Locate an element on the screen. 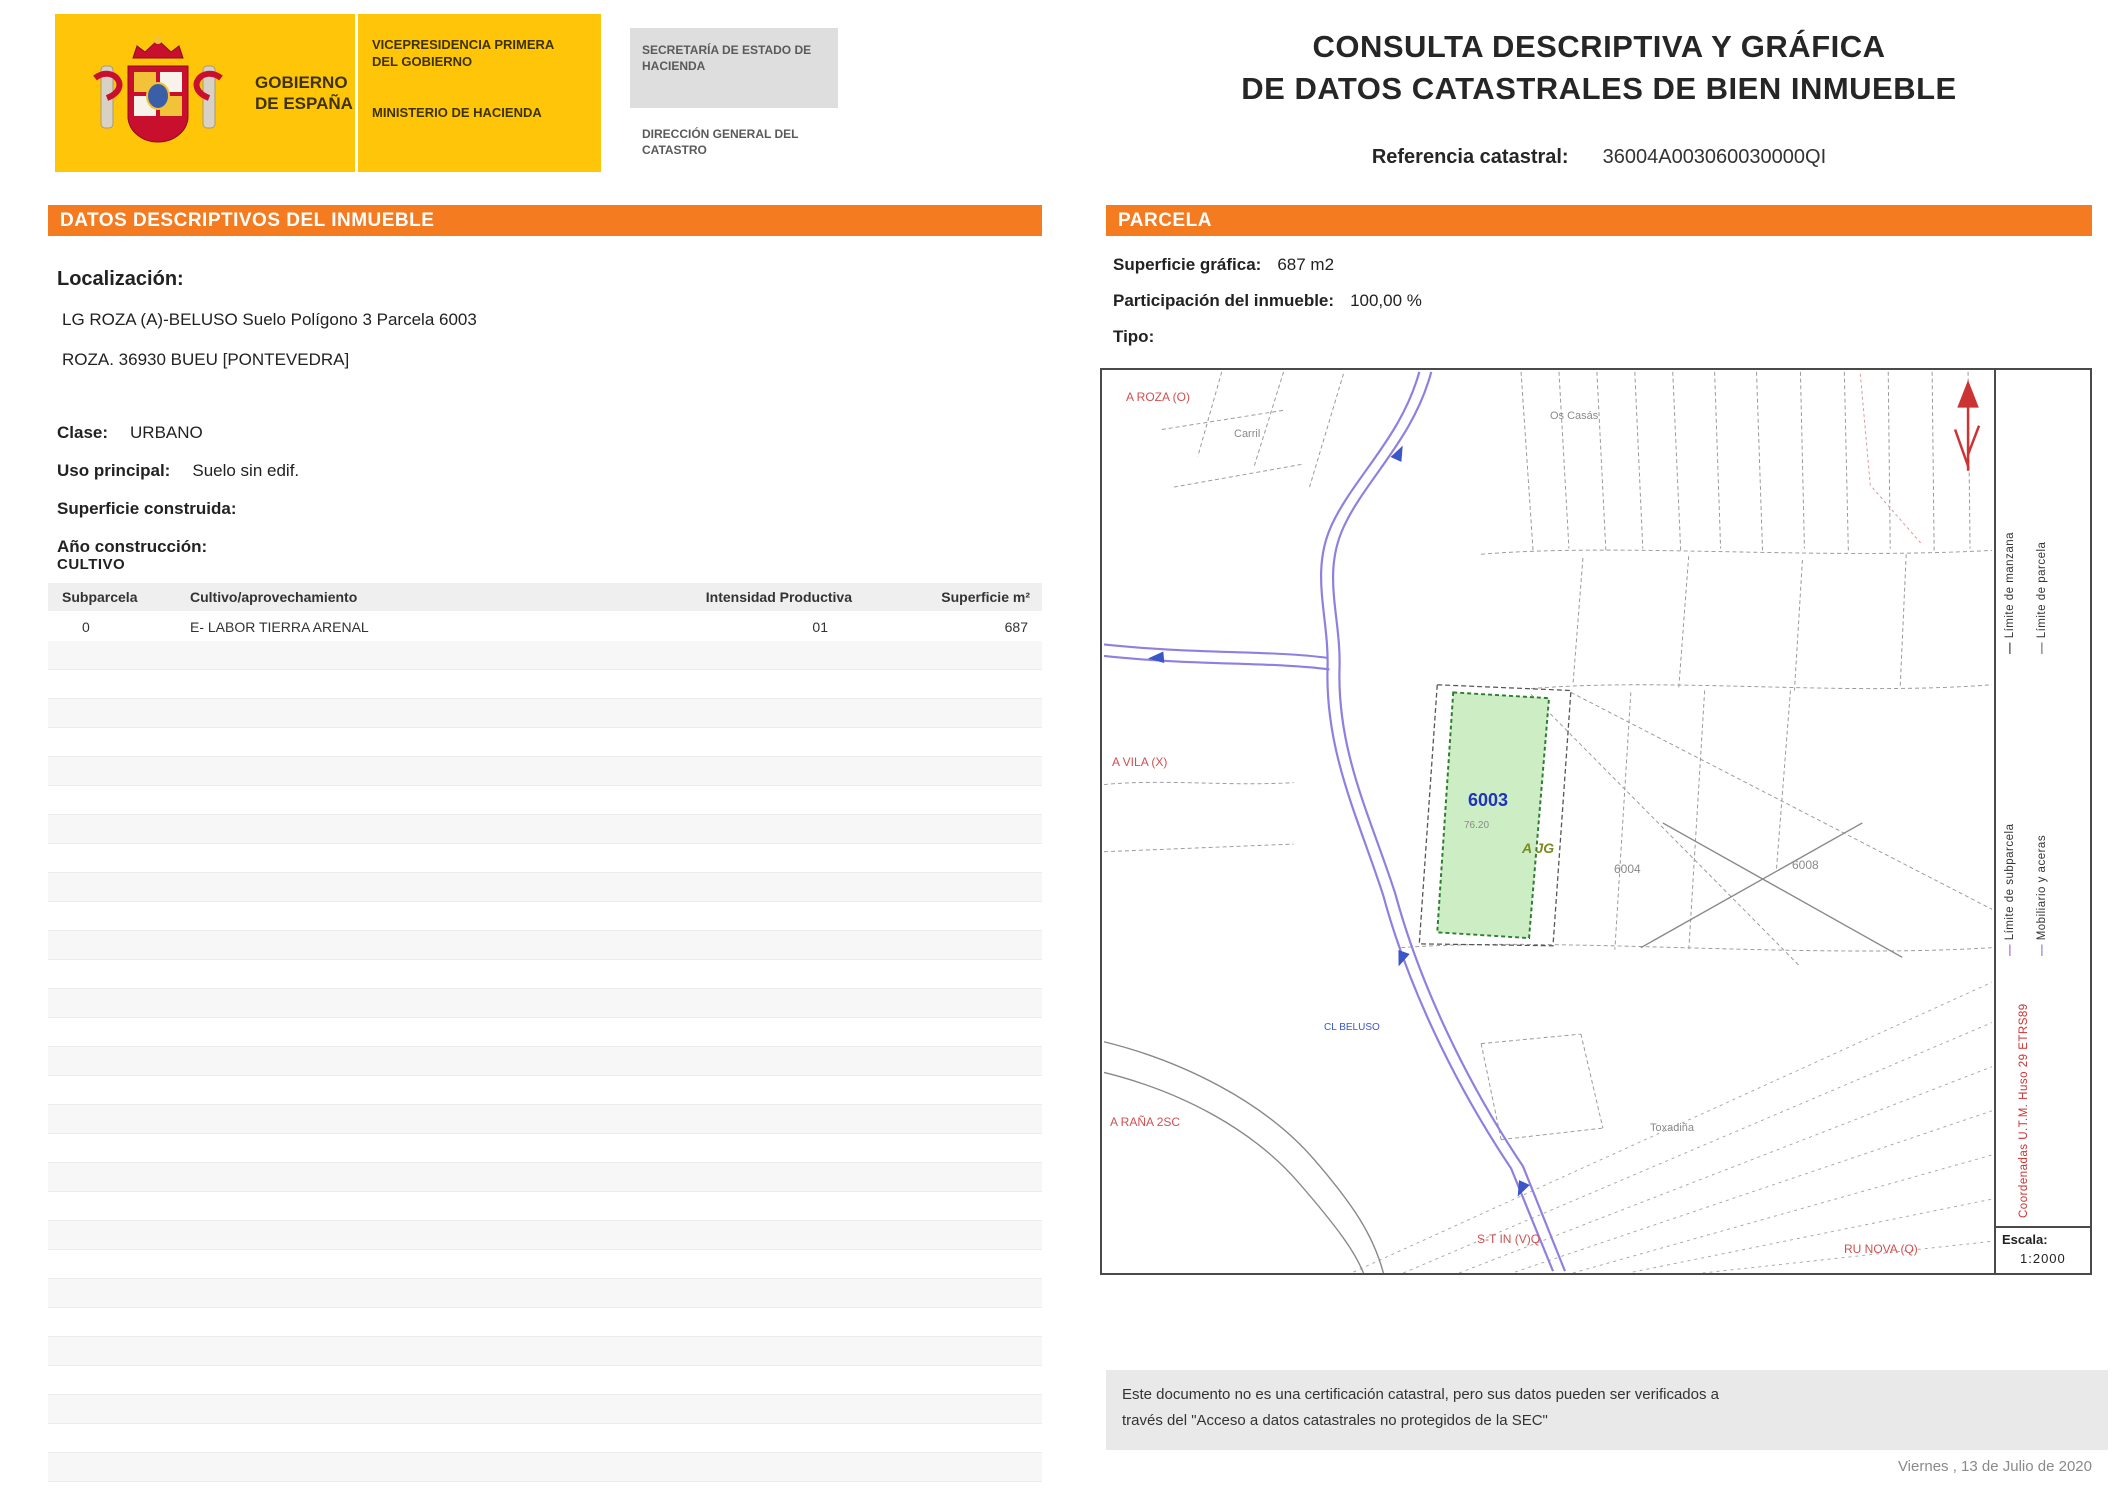 This screenshot has width=2126, height=1500. section-header-parcela: PARCELA is located at coordinates (1599, 220).